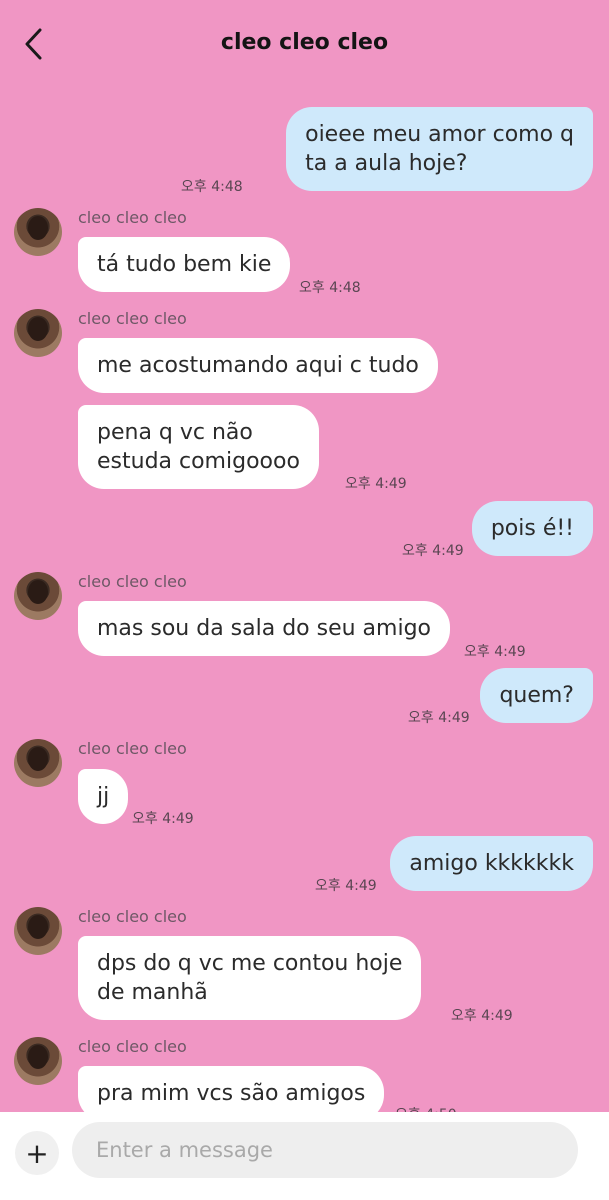 The image size is (609, 1200). Describe the element at coordinates (386, 163) in the screenshot. I see `message-line: ta a aula hoje?` at that location.